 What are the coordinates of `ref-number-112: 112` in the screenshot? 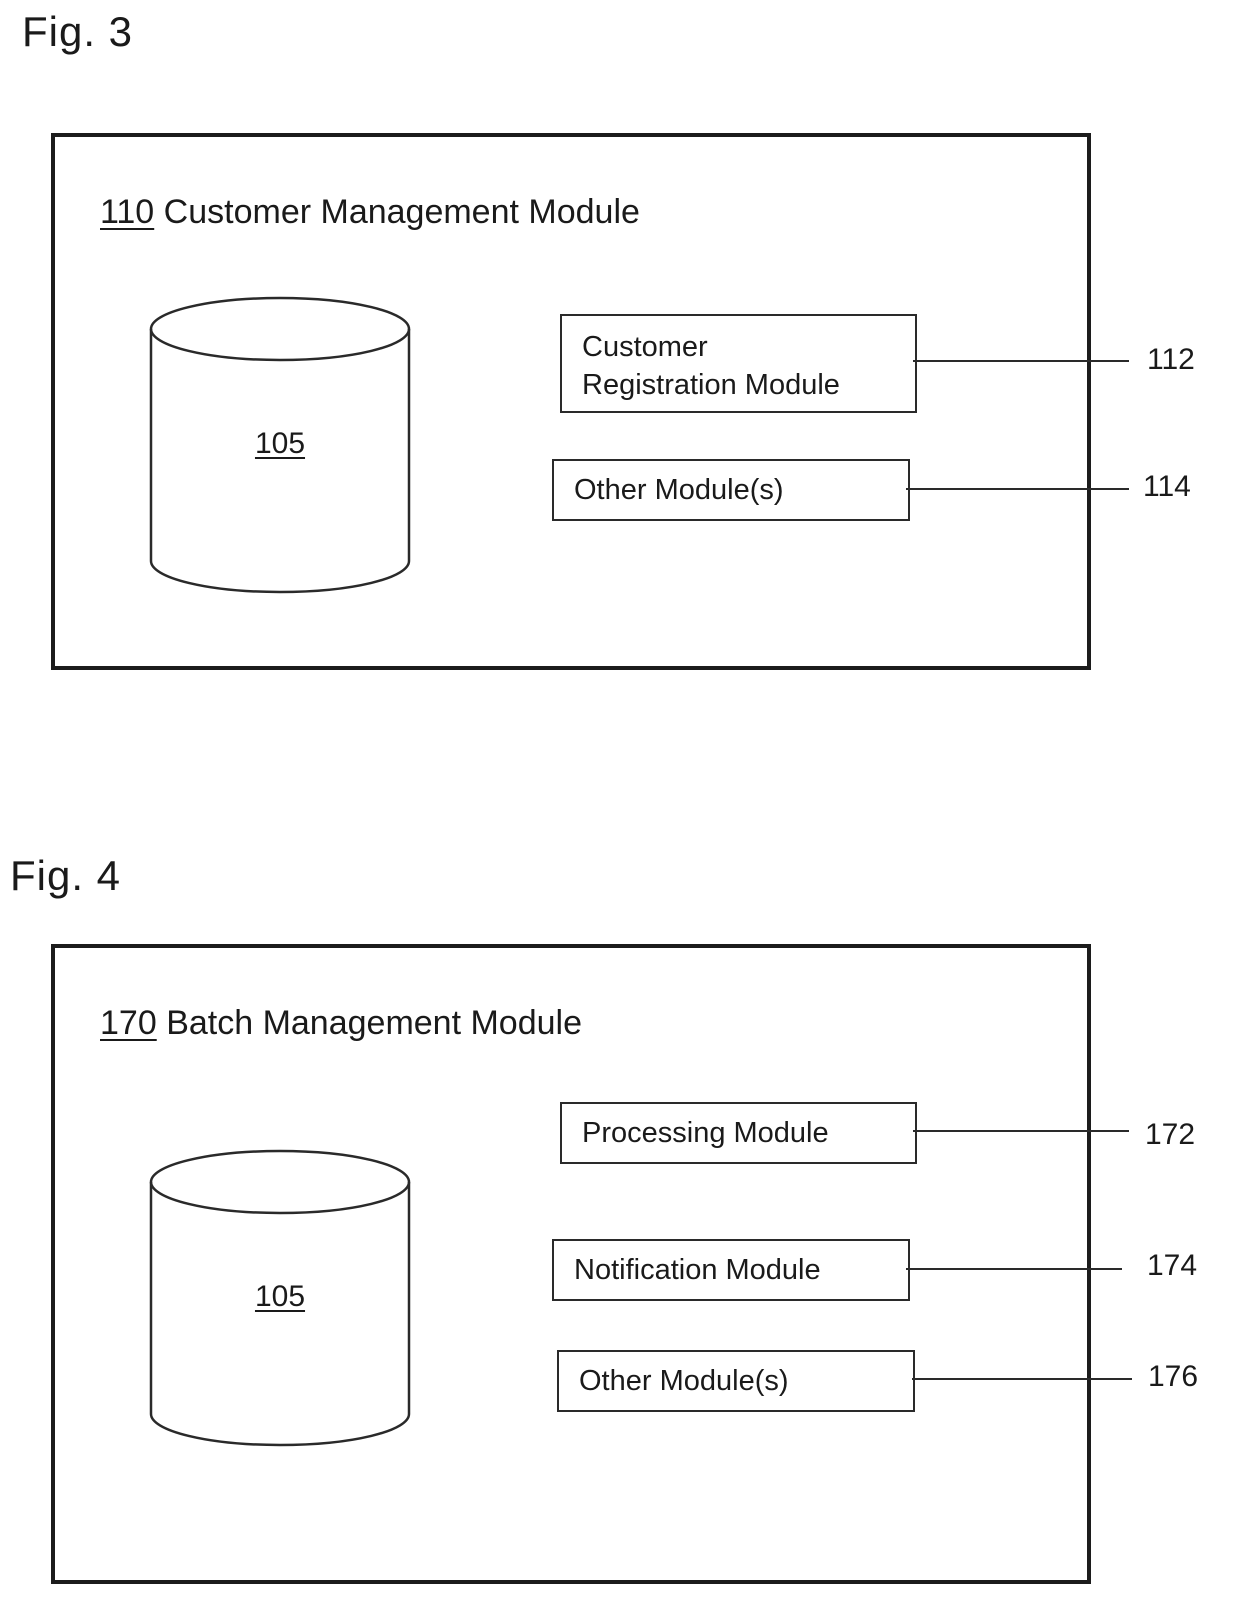 It's located at (1171, 359).